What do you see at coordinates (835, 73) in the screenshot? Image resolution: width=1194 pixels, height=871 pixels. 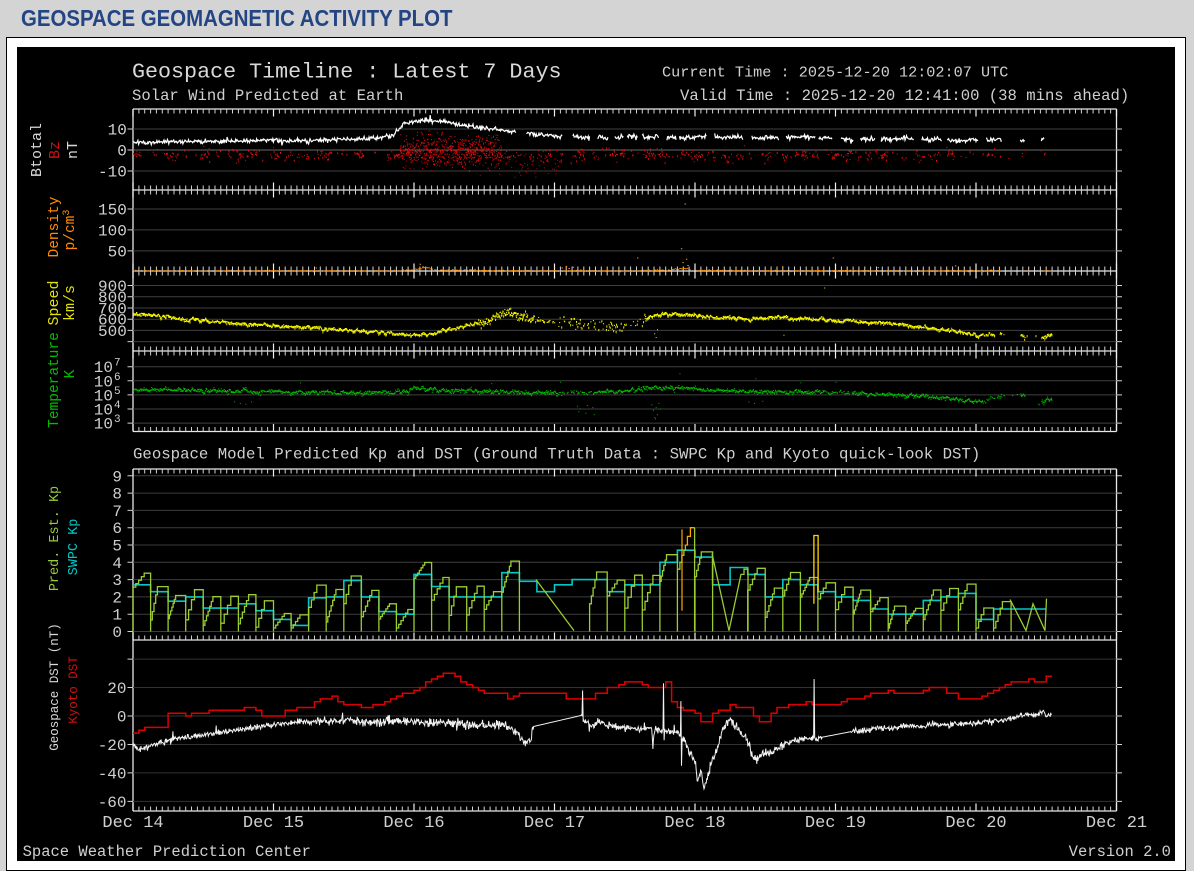 I see `svg-text:Current Time : 2025-12-20 12:0: Current Time : 2025-12-20 12:02:07 UTC` at bounding box center [835, 73].